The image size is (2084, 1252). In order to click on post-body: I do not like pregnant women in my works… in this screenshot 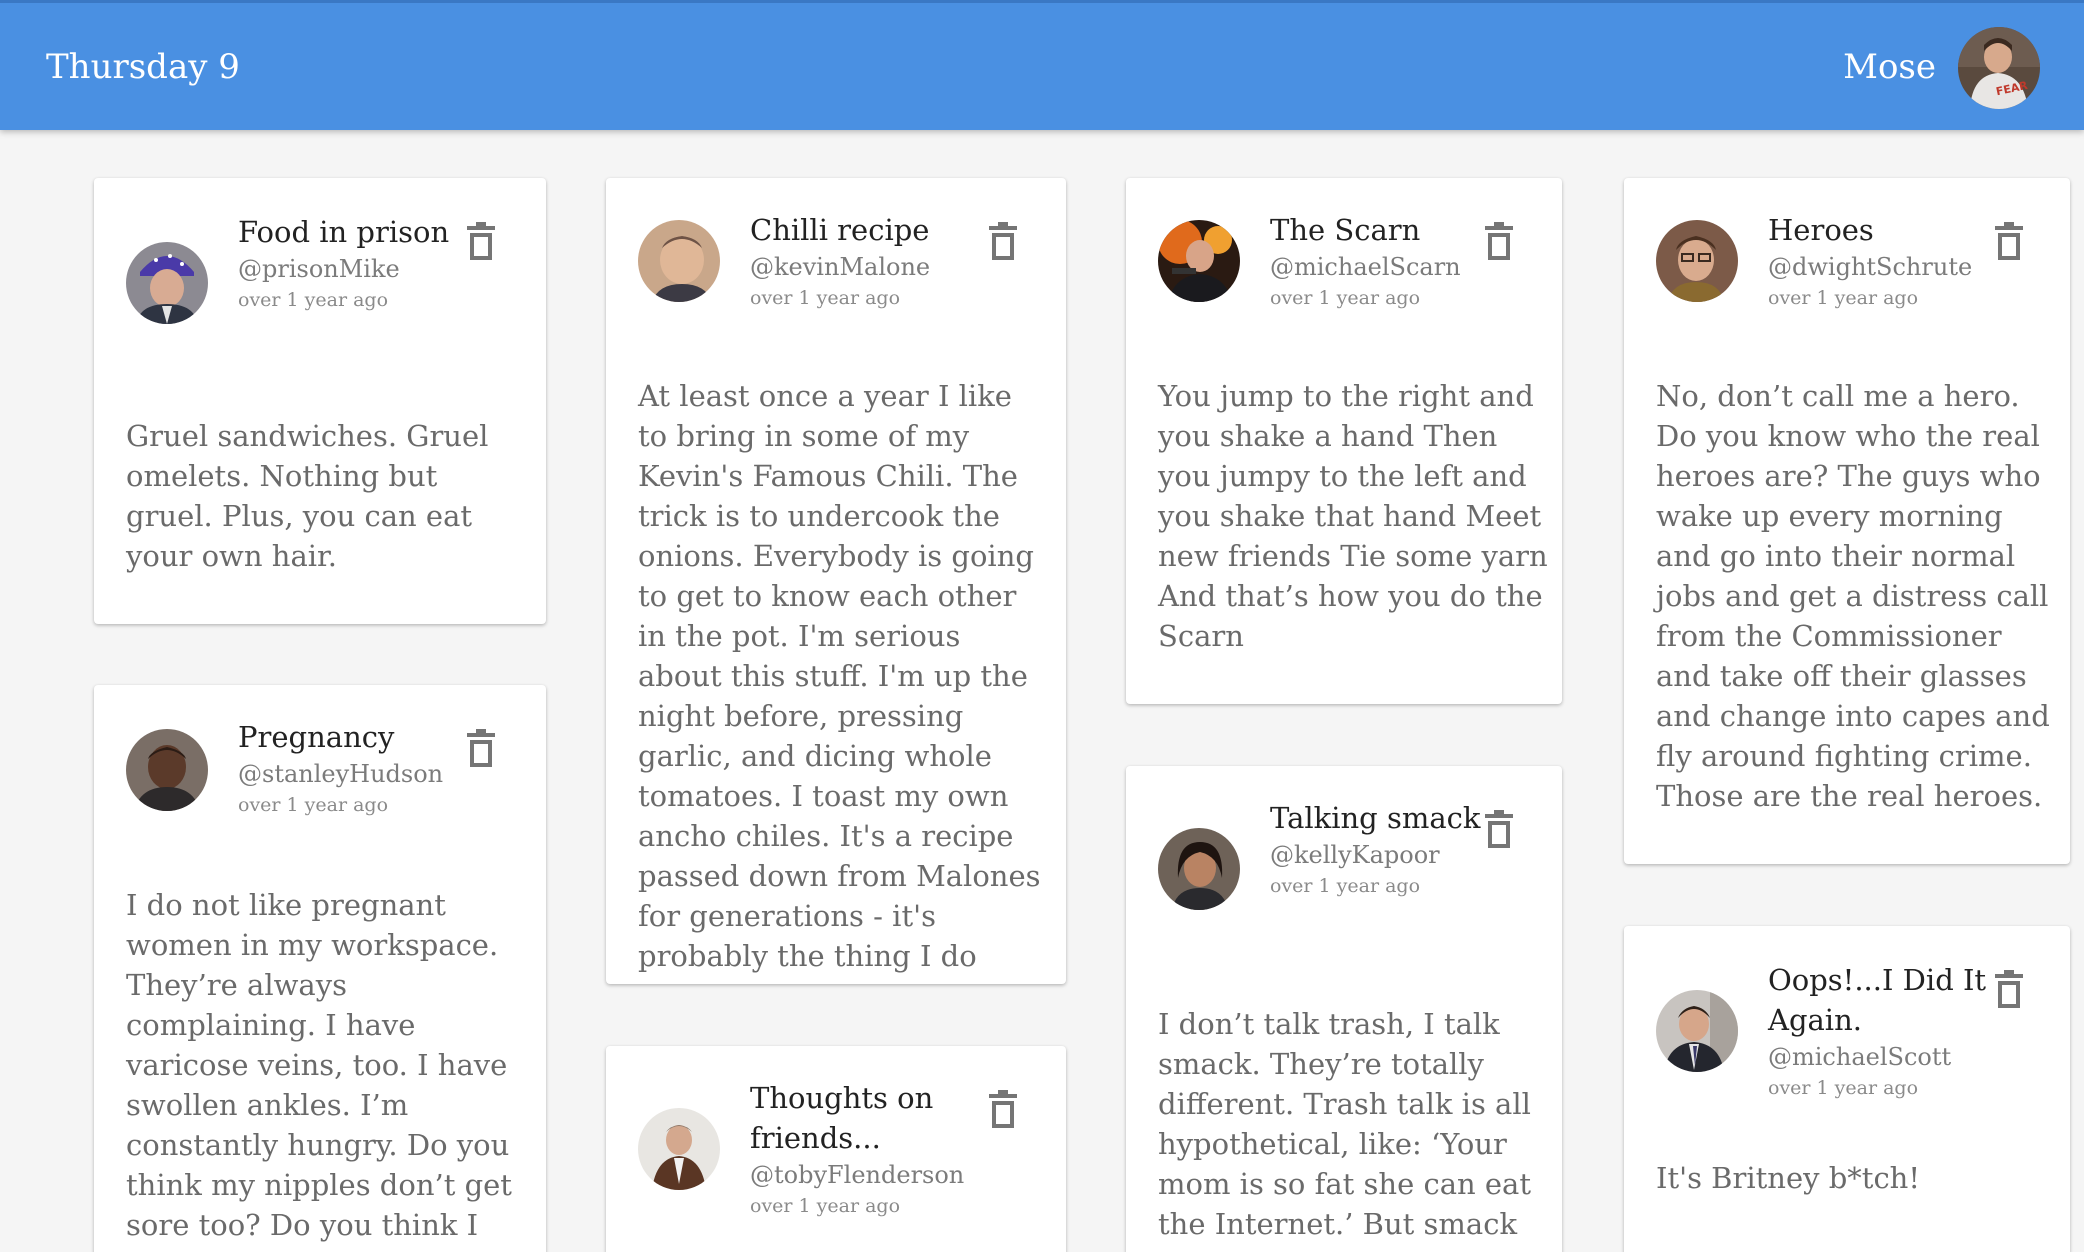, I will do `click(319, 1065)`.